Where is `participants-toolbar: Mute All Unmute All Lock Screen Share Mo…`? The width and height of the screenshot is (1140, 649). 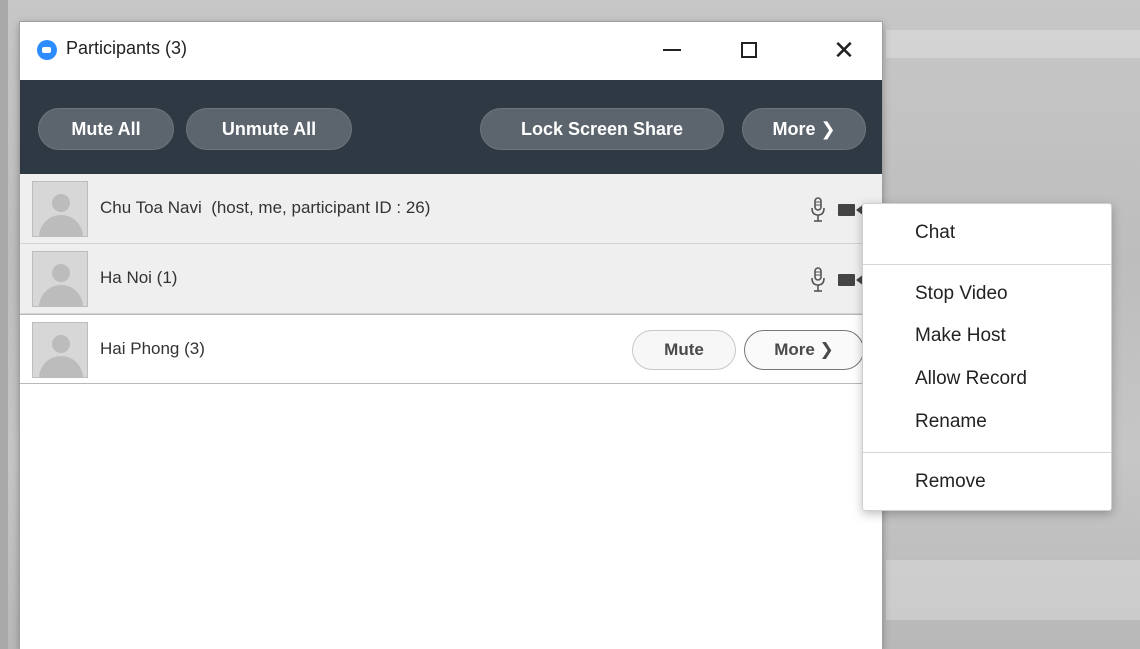 participants-toolbar: Mute All Unmute All Lock Screen Share Mo… is located at coordinates (451, 127).